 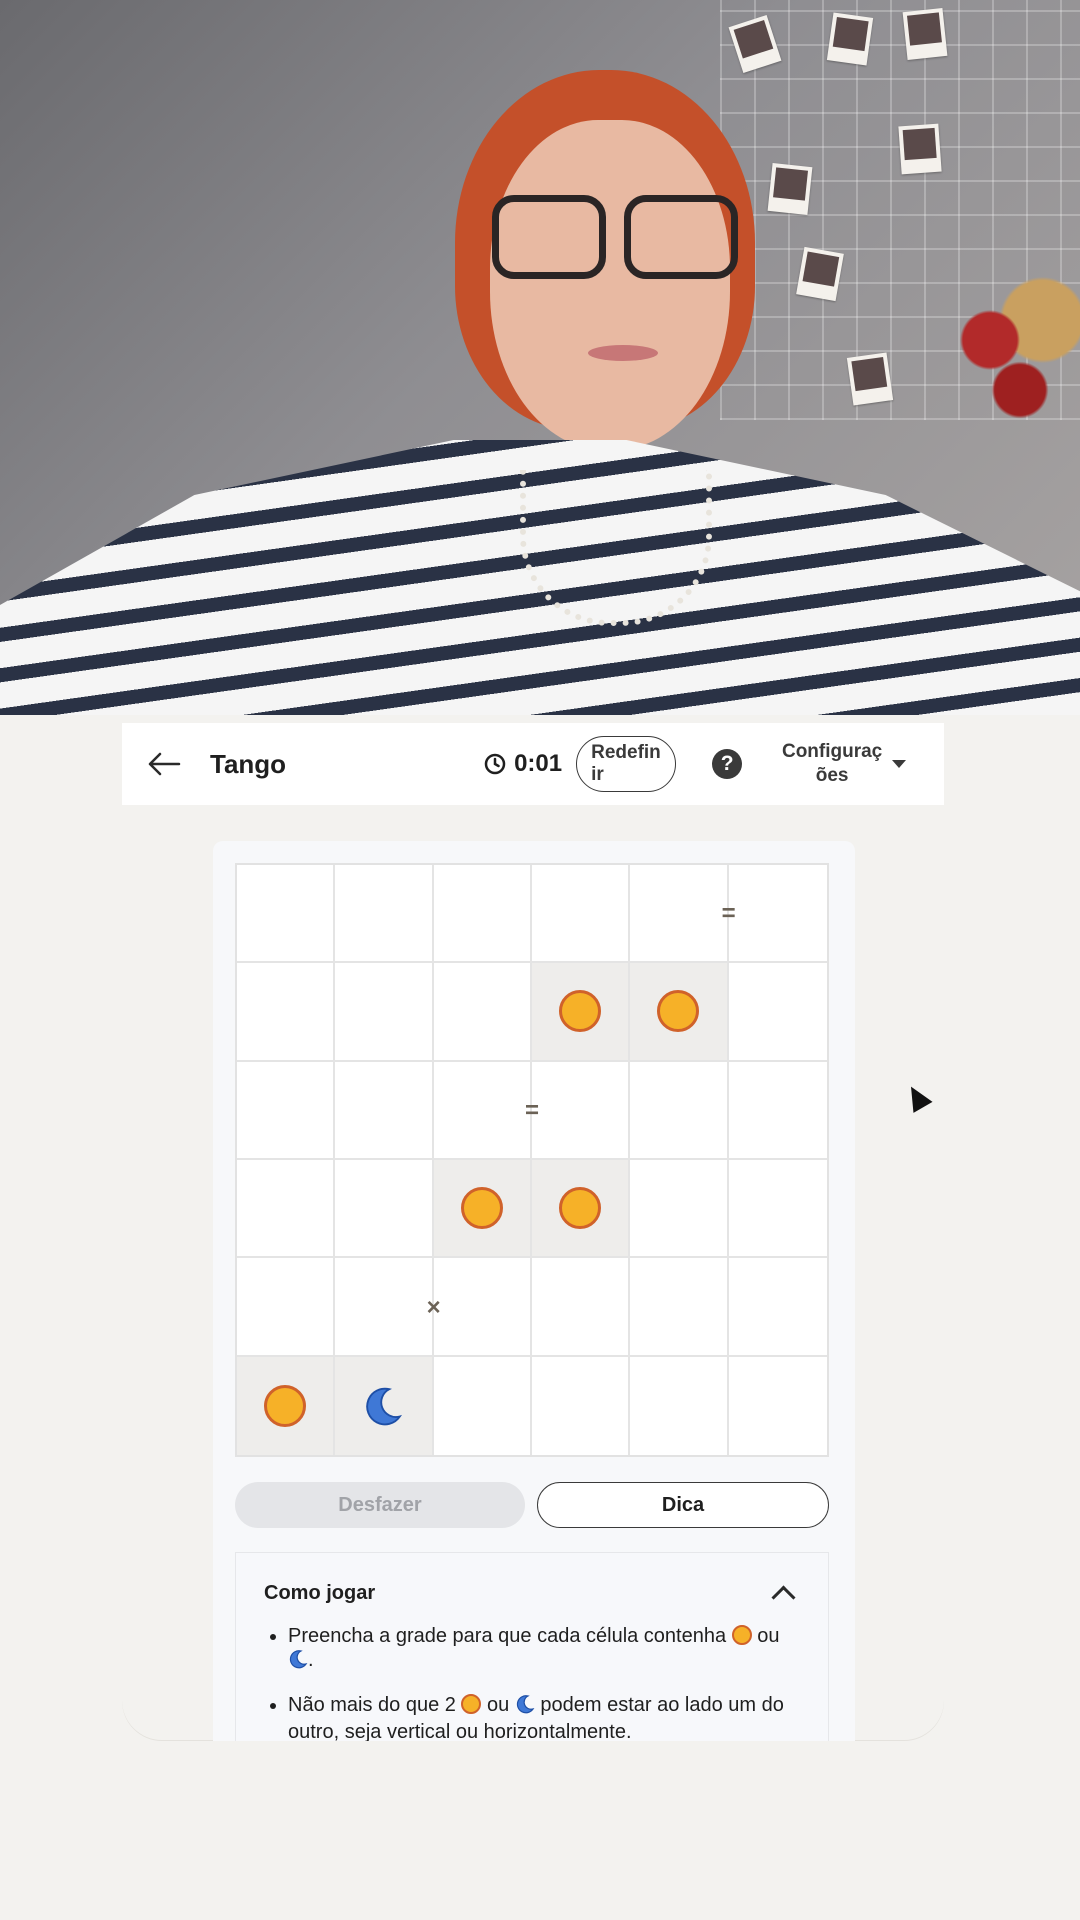 I want to click on chevron-up-icon, so click(x=783, y=1597).